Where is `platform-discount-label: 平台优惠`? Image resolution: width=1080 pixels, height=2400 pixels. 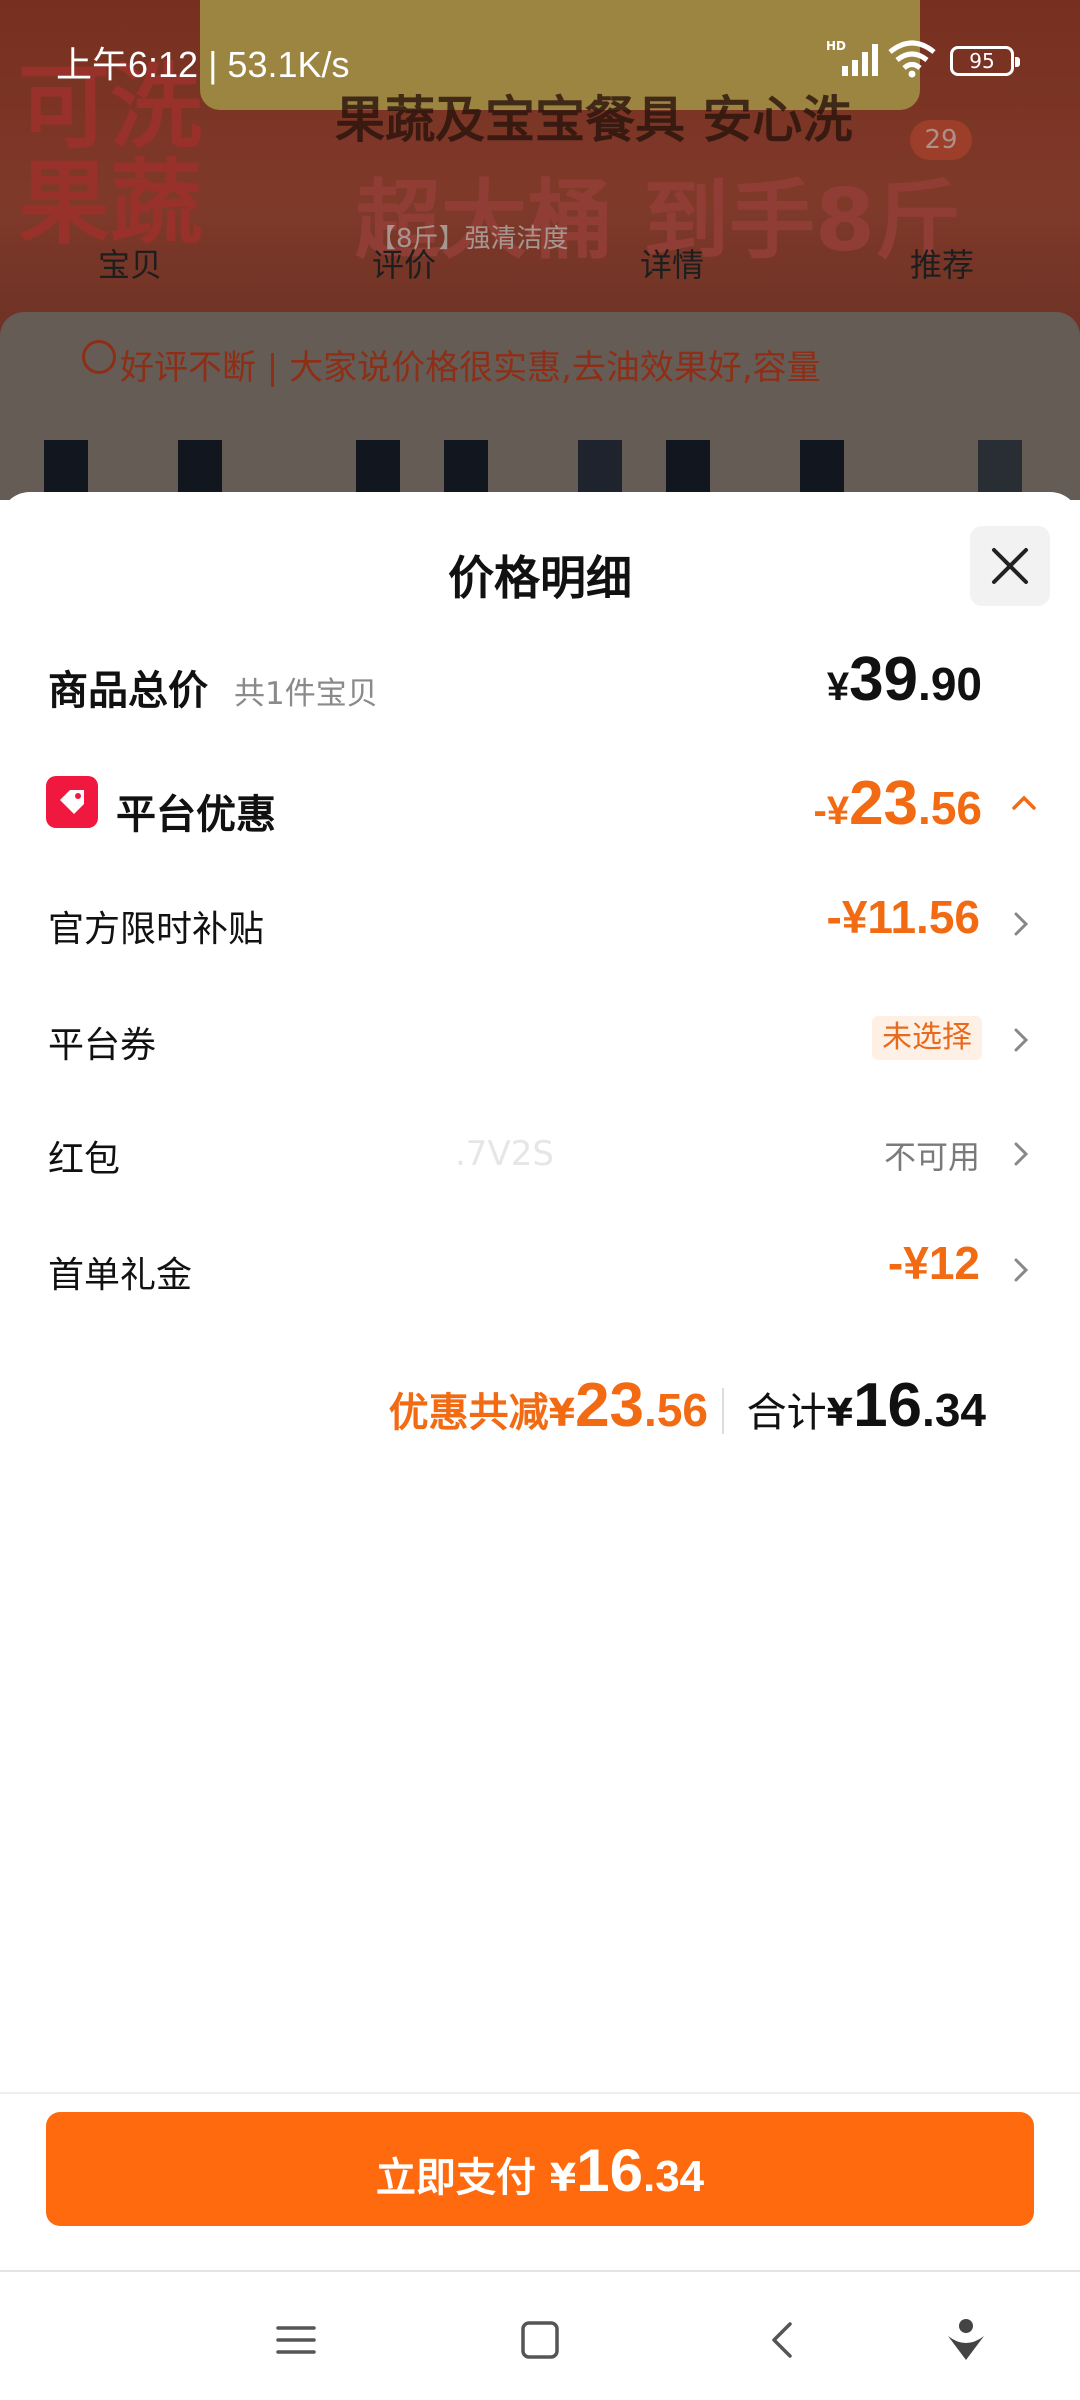
platform-discount-label: 平台优惠 is located at coordinates (196, 815).